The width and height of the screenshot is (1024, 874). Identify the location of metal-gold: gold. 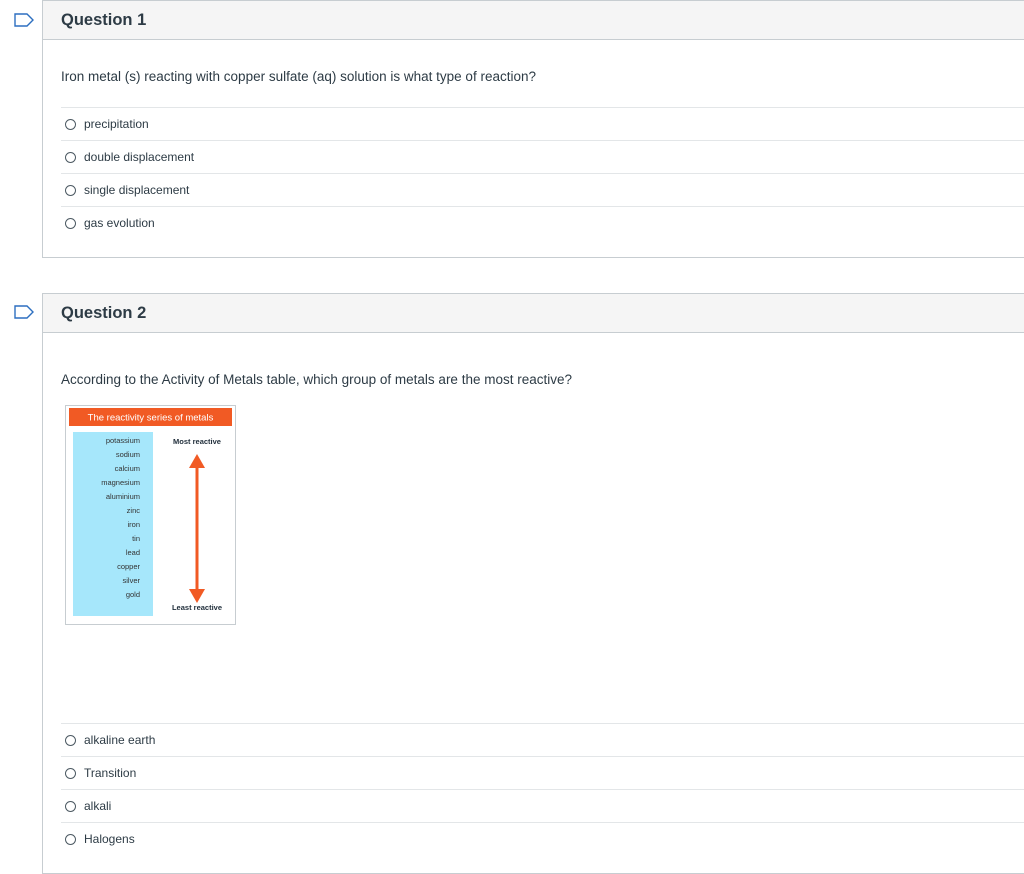
(133, 594).